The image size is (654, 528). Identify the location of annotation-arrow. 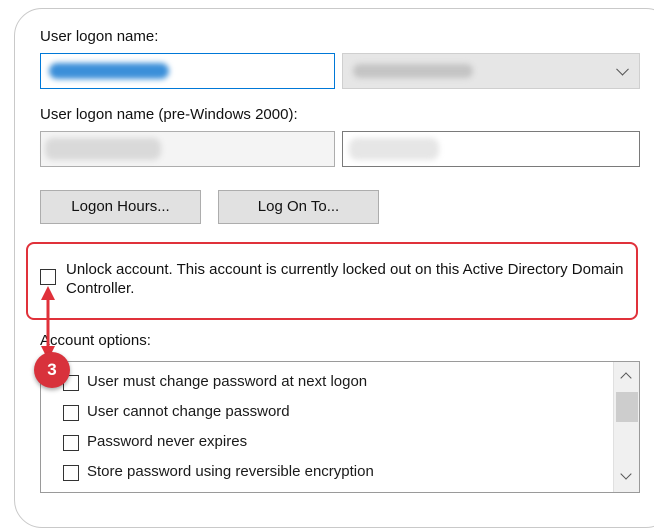
(48, 323).